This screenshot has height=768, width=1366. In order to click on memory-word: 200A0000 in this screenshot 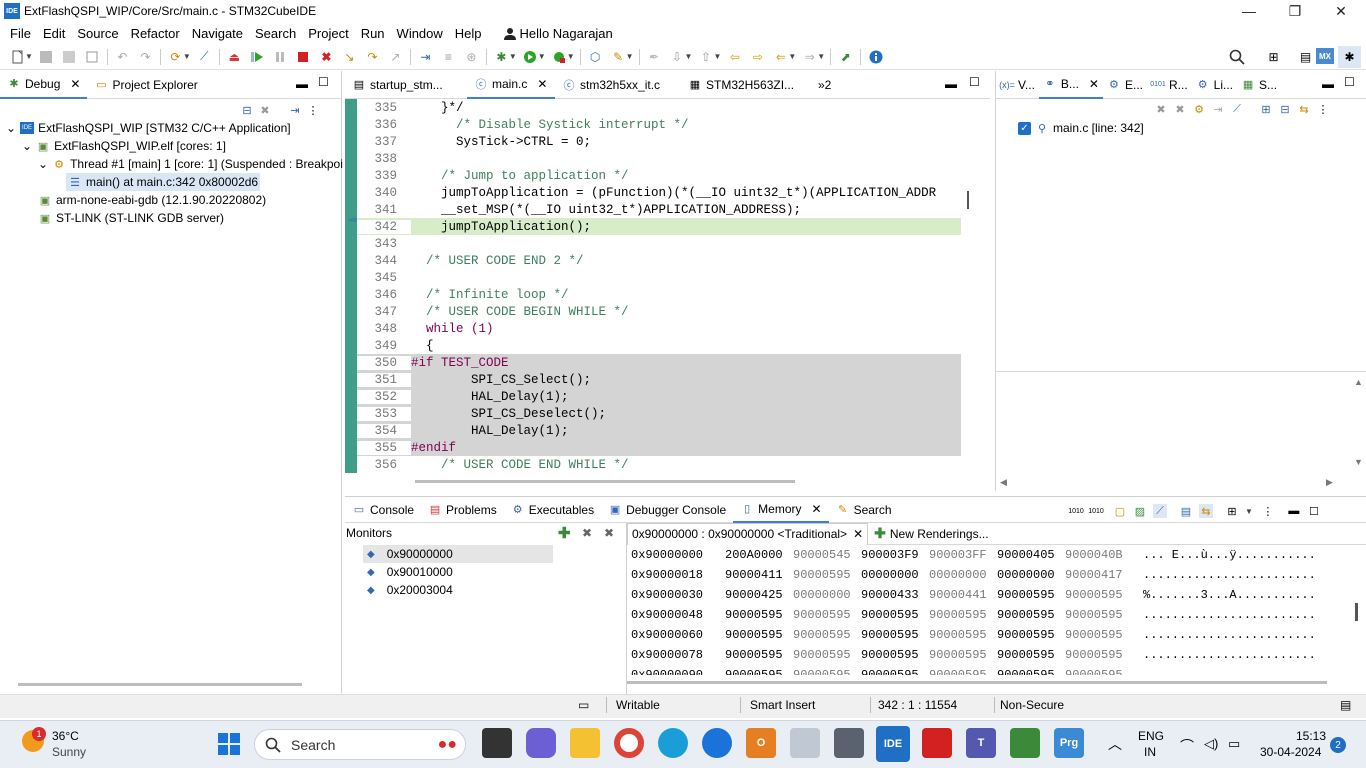, I will do `click(759, 555)`.